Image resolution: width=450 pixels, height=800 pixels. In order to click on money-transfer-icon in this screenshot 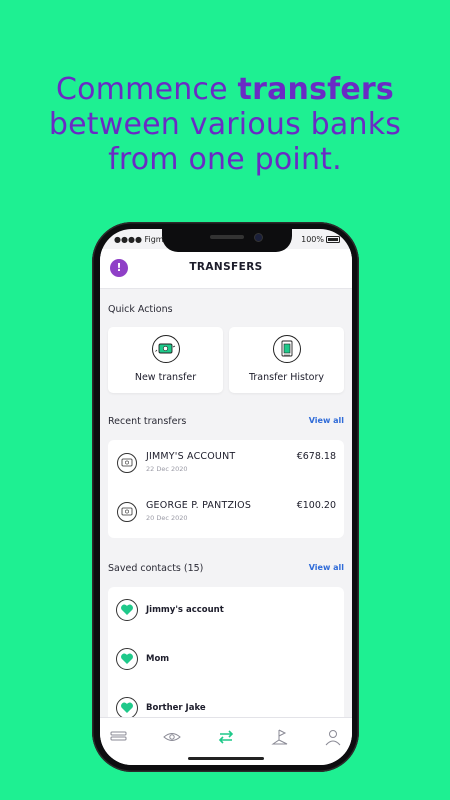, I will do `click(166, 349)`.